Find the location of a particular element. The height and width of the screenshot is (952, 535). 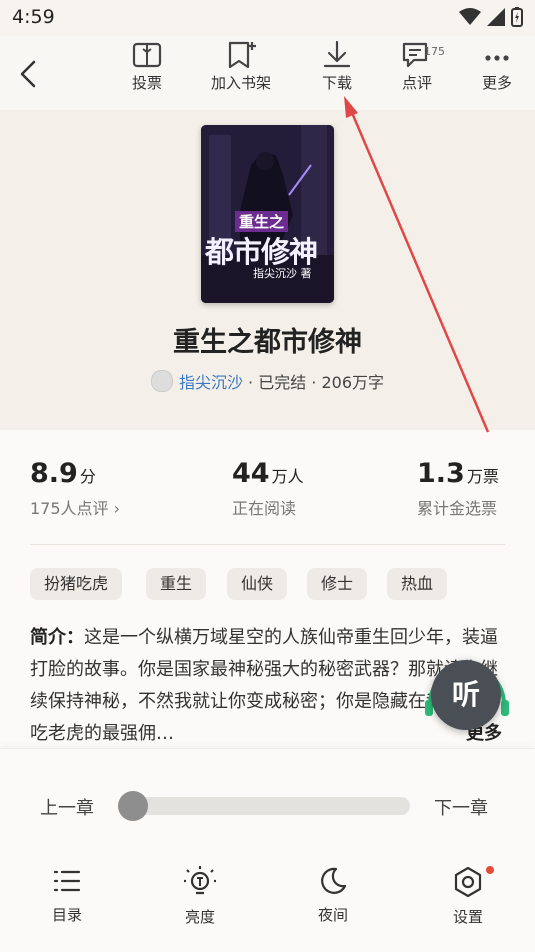

add-to-shelf-label: 加入书架 is located at coordinates (240, 83).